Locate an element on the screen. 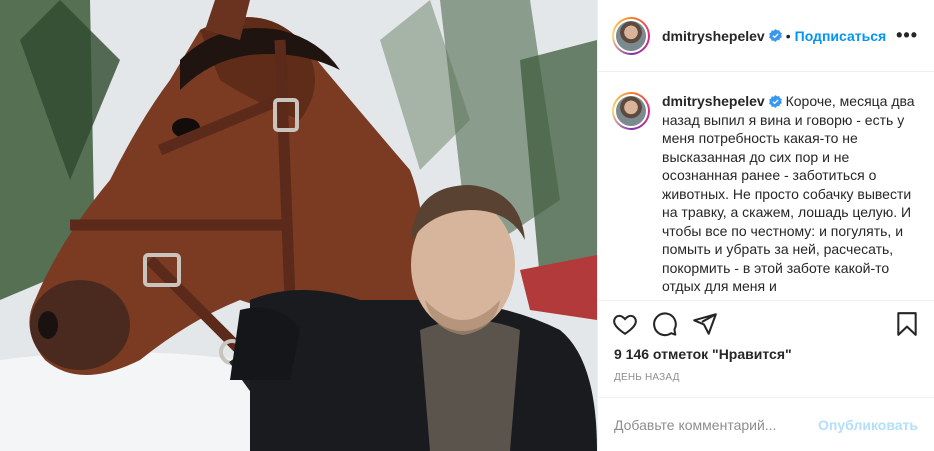 This screenshot has width=934, height=451. share-icon is located at coordinates (705, 324).